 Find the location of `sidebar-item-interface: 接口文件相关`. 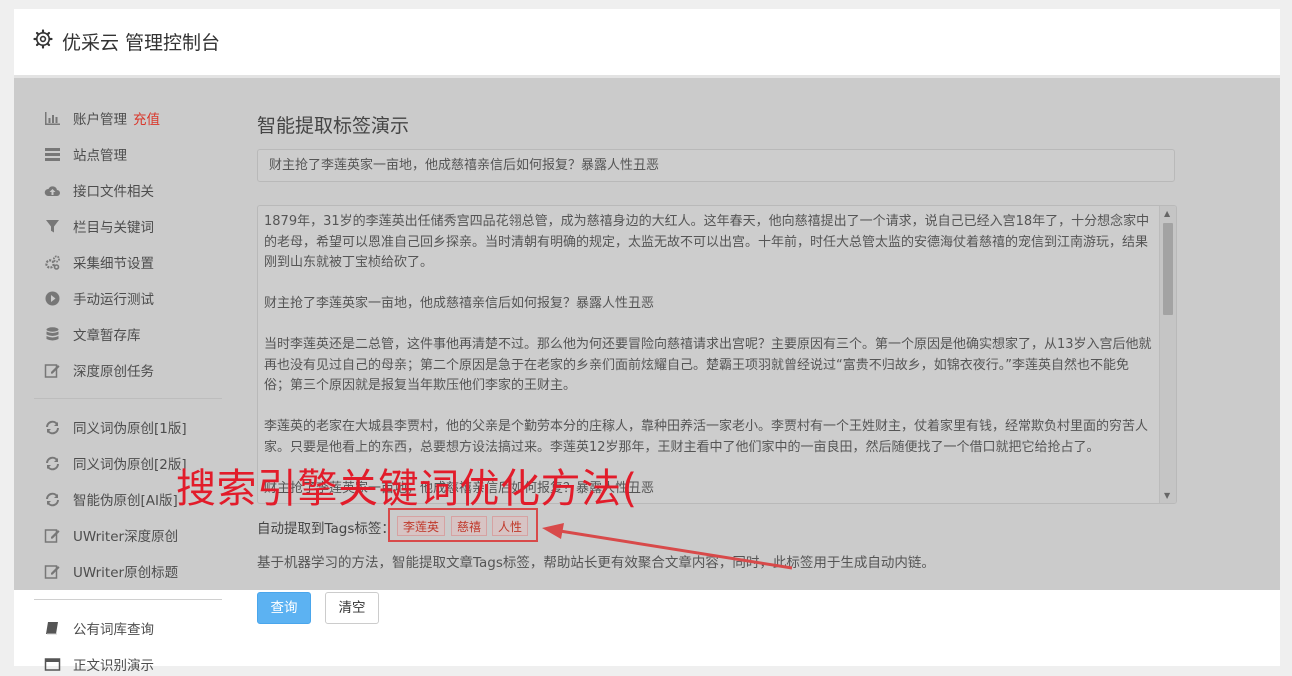

sidebar-item-interface: 接口文件相关 is located at coordinates (99, 190).